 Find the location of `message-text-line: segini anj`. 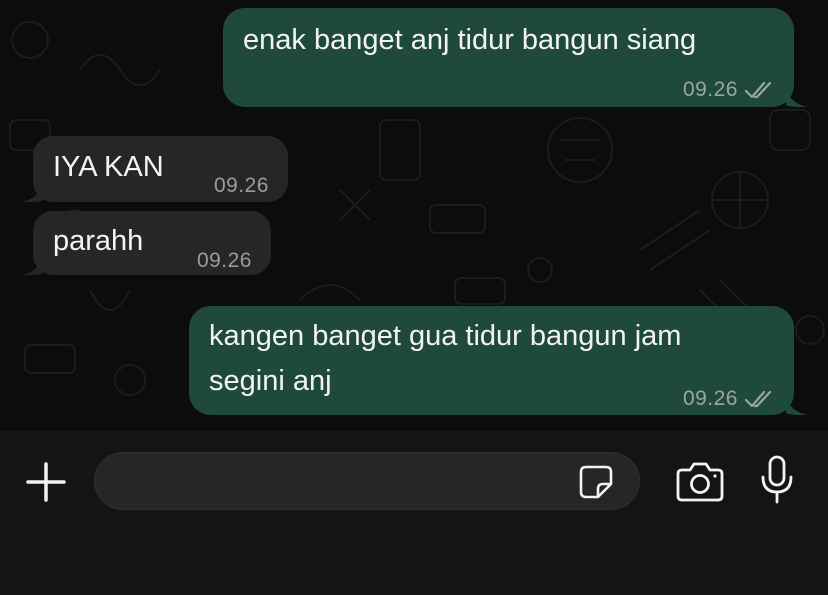

message-text-line: segini anj is located at coordinates (270, 381).